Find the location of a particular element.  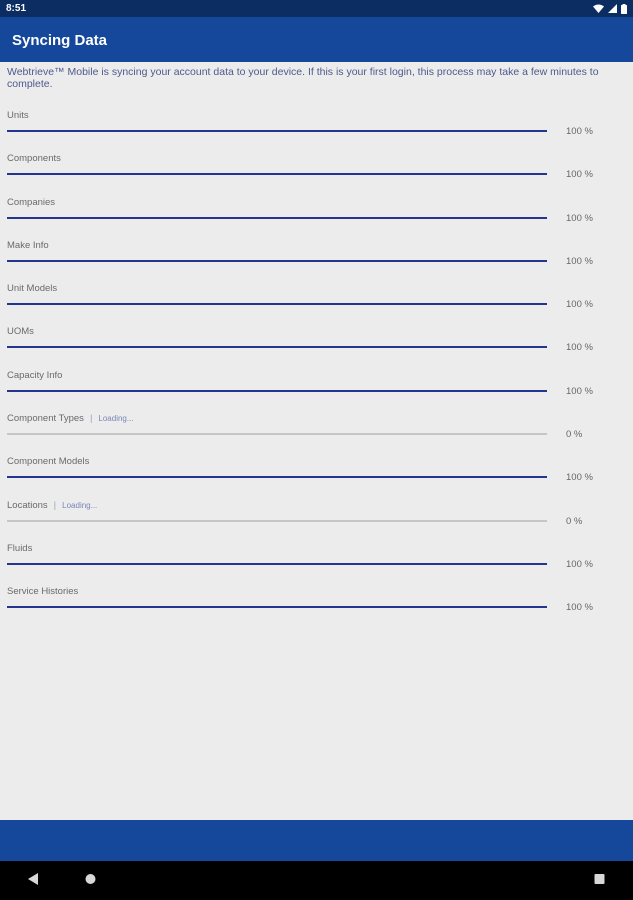

home-icon is located at coordinates (90, 879).